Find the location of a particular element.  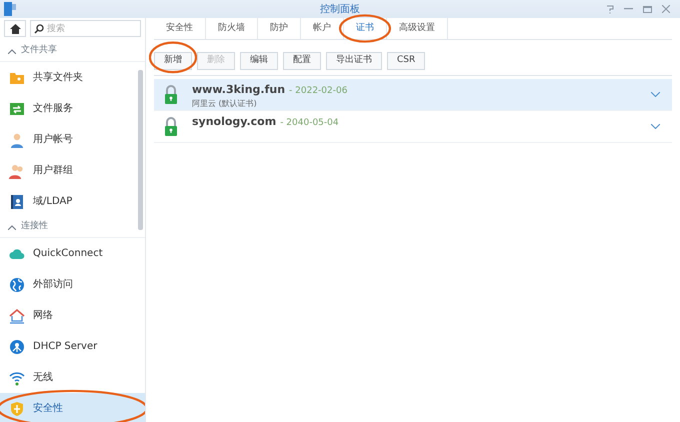

toolbar-button: 编辑 is located at coordinates (259, 61).